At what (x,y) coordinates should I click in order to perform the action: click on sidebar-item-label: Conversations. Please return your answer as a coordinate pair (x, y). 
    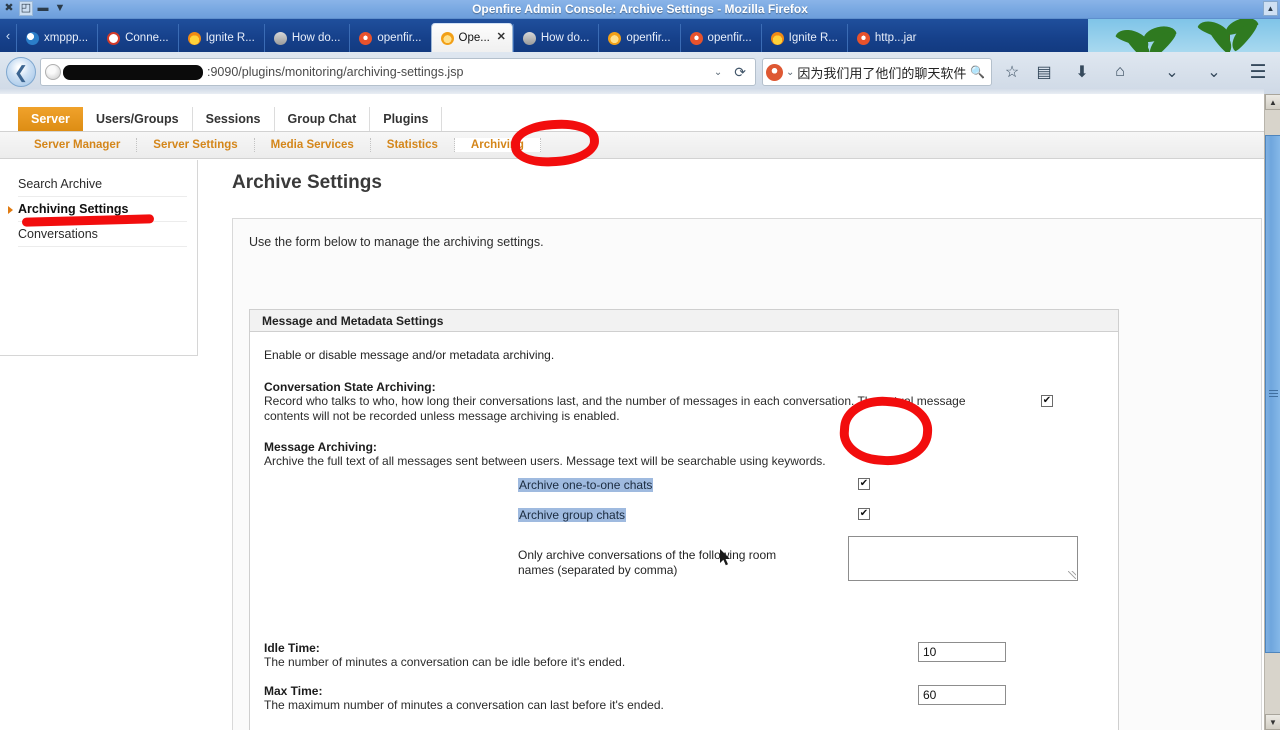
    Looking at the image, I should click on (58, 234).